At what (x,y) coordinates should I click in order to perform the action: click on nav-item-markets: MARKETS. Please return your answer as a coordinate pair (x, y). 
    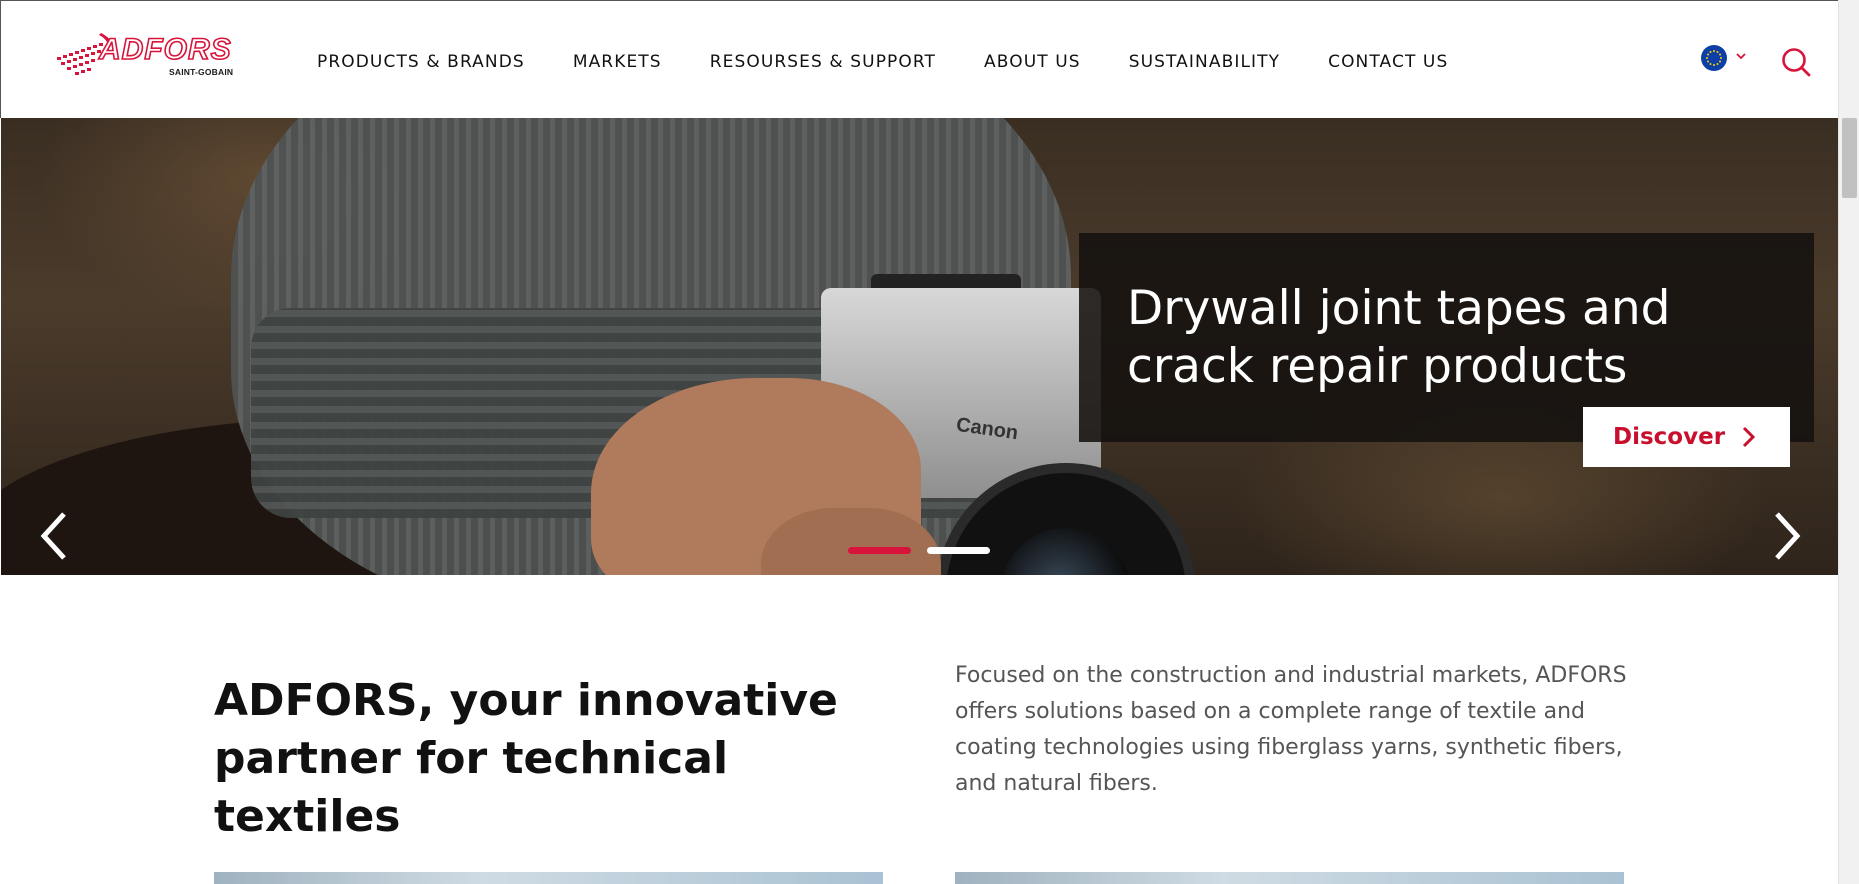
    Looking at the image, I should click on (617, 62).